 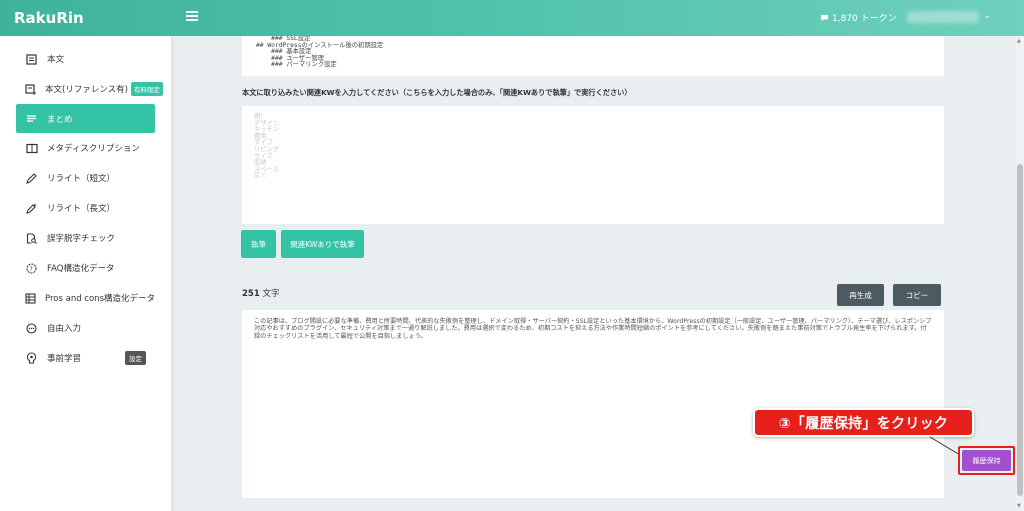 I want to click on placeholder-line: 費用, so click(x=260, y=136).